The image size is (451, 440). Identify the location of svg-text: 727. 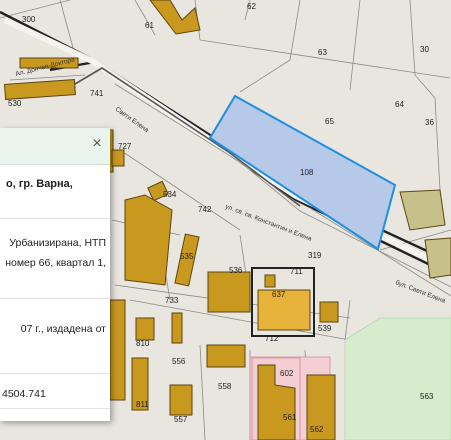
(125, 146).